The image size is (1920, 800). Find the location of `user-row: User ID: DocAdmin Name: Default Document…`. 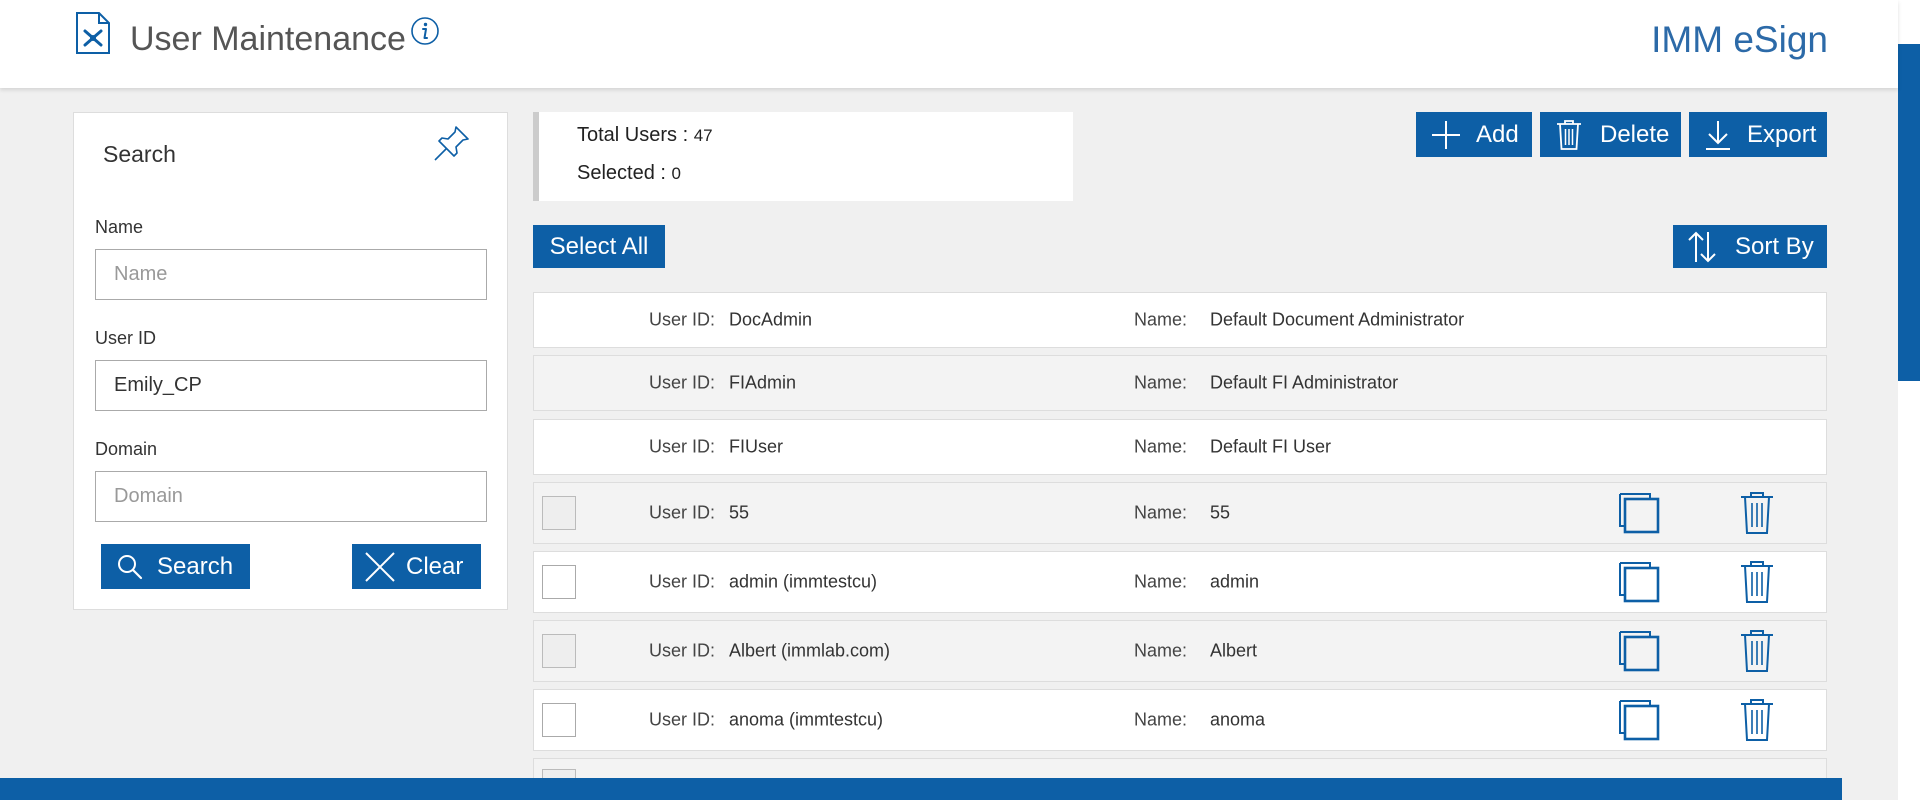

user-row: User ID: DocAdmin Name: Default Document… is located at coordinates (1180, 320).